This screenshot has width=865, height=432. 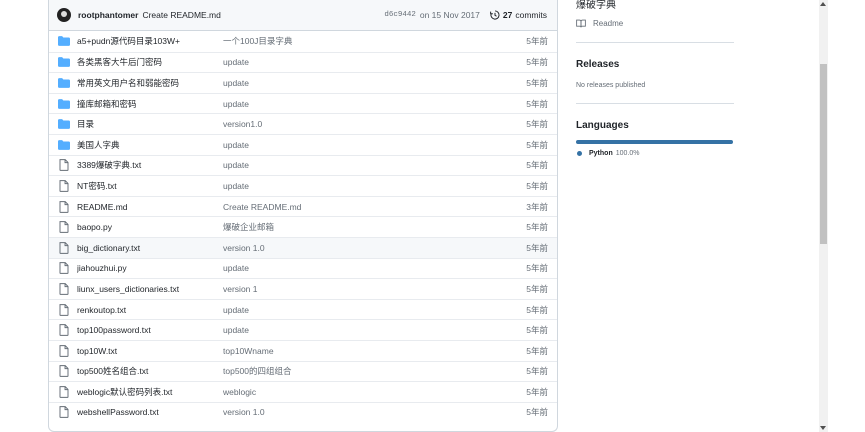 What do you see at coordinates (343, 289) in the screenshot?
I see `file-commit-message: version 1` at bounding box center [343, 289].